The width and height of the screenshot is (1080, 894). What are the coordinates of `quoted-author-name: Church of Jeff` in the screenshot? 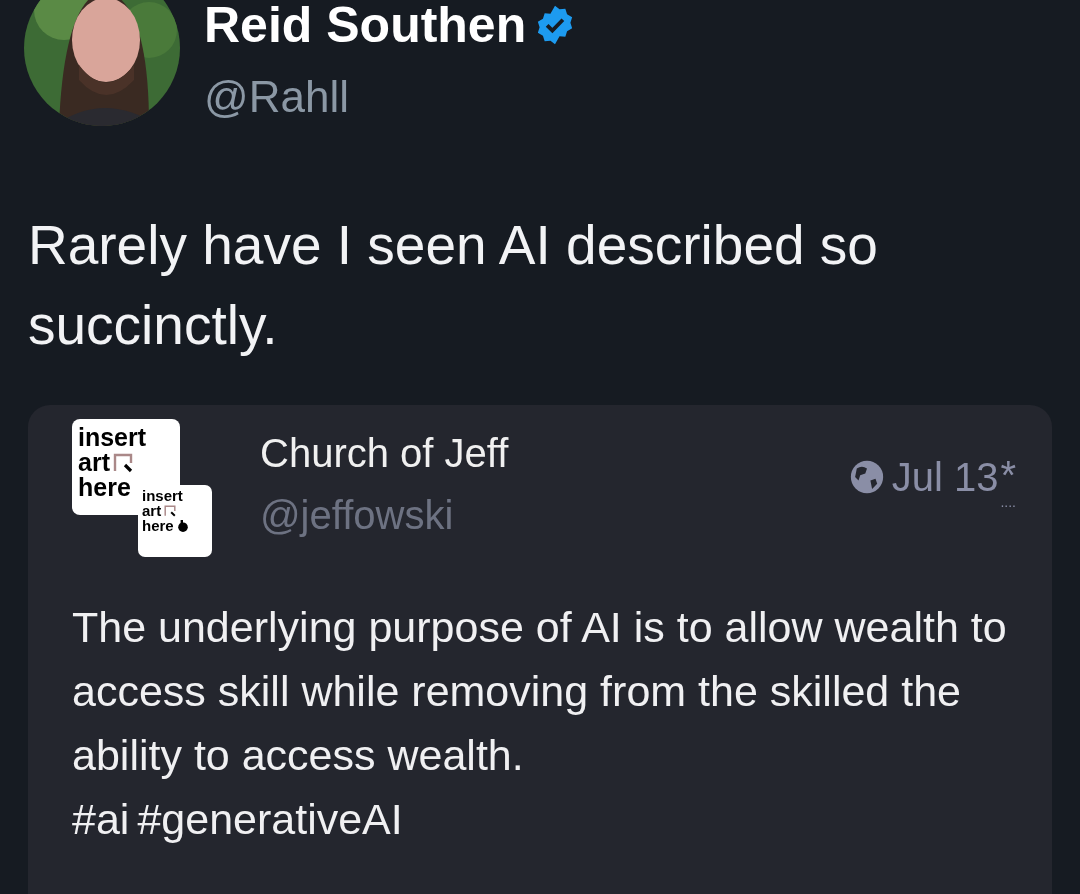 It's located at (385, 453).